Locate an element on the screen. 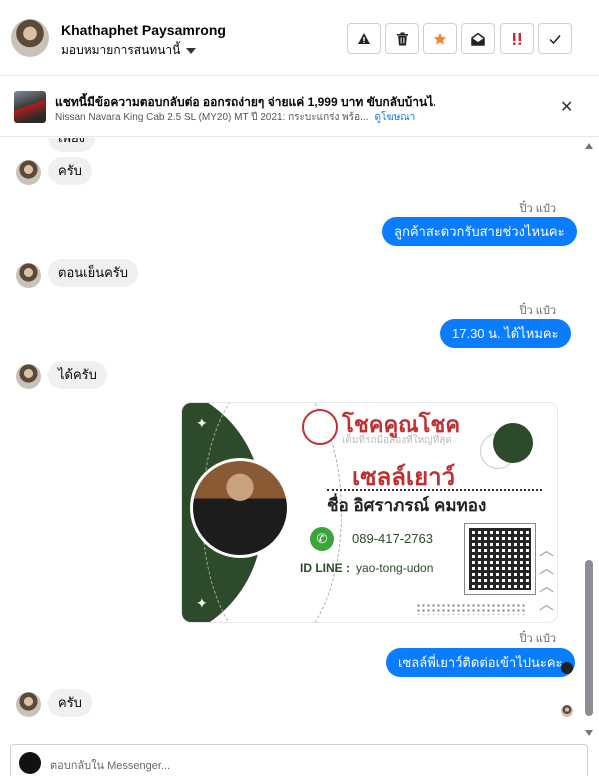 This screenshot has width=599, height=776. trash-icon is located at coordinates (402, 38).